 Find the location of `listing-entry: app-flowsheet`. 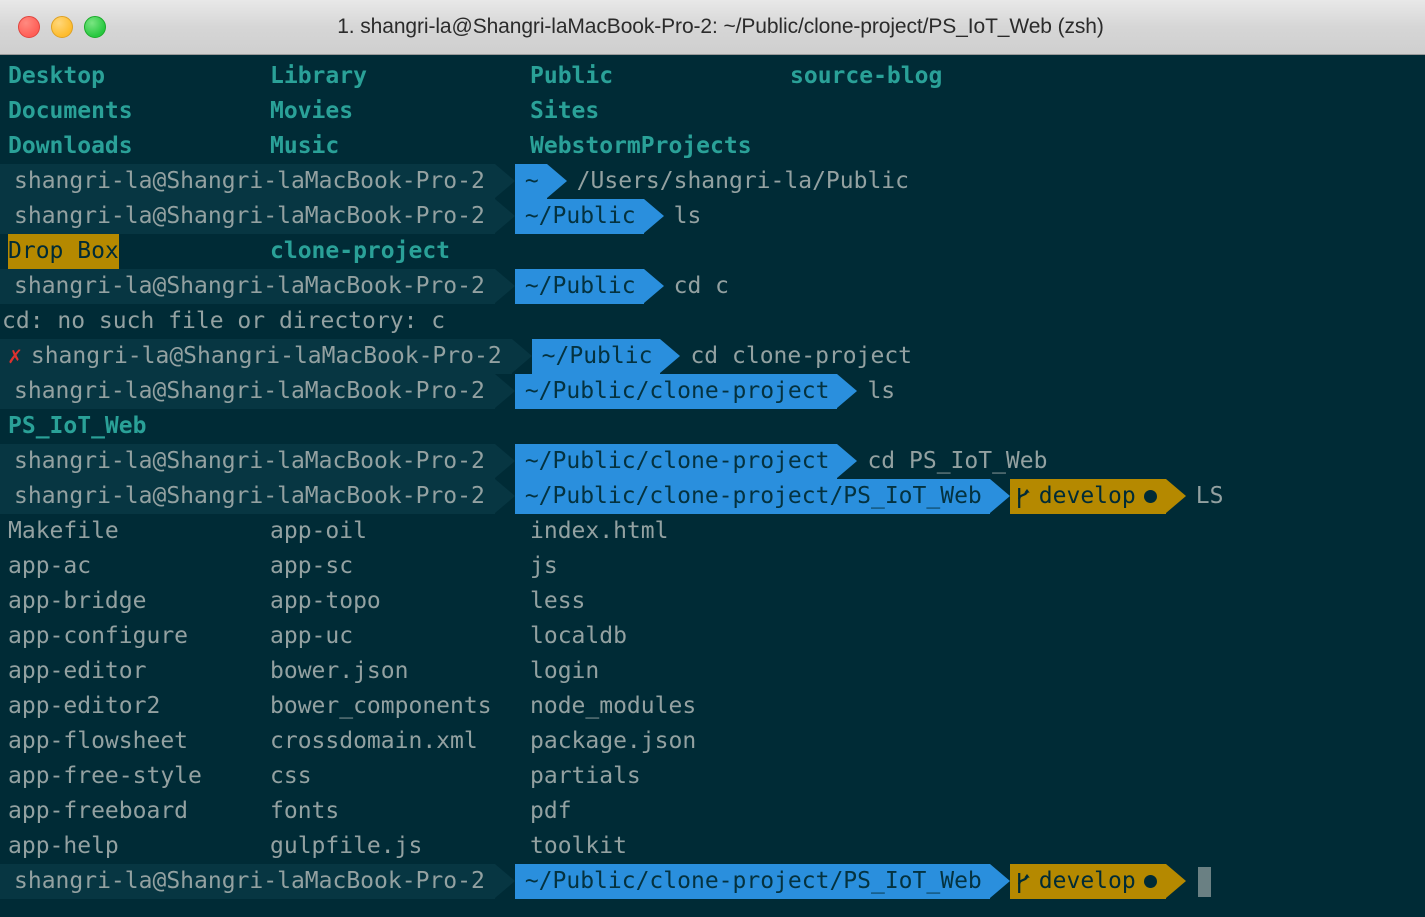

listing-entry: app-flowsheet is located at coordinates (98, 741).